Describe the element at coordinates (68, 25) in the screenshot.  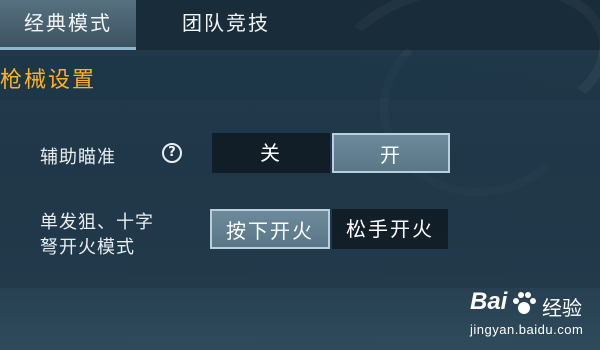
I see `tab-classic-mode: 经典模式` at that location.